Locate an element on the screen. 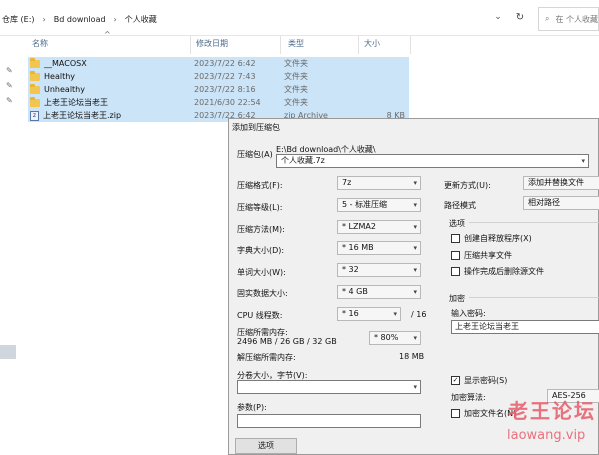 The image size is (599, 455). pin-icon: ✎ is located at coordinates (9, 70).